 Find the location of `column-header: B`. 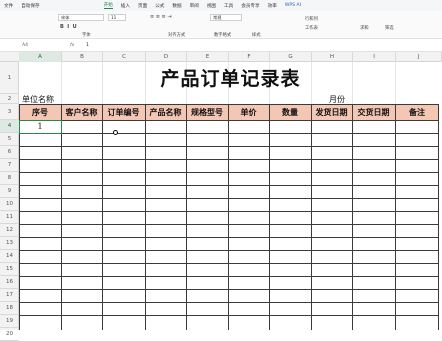

column-header: B is located at coordinates (82, 57).